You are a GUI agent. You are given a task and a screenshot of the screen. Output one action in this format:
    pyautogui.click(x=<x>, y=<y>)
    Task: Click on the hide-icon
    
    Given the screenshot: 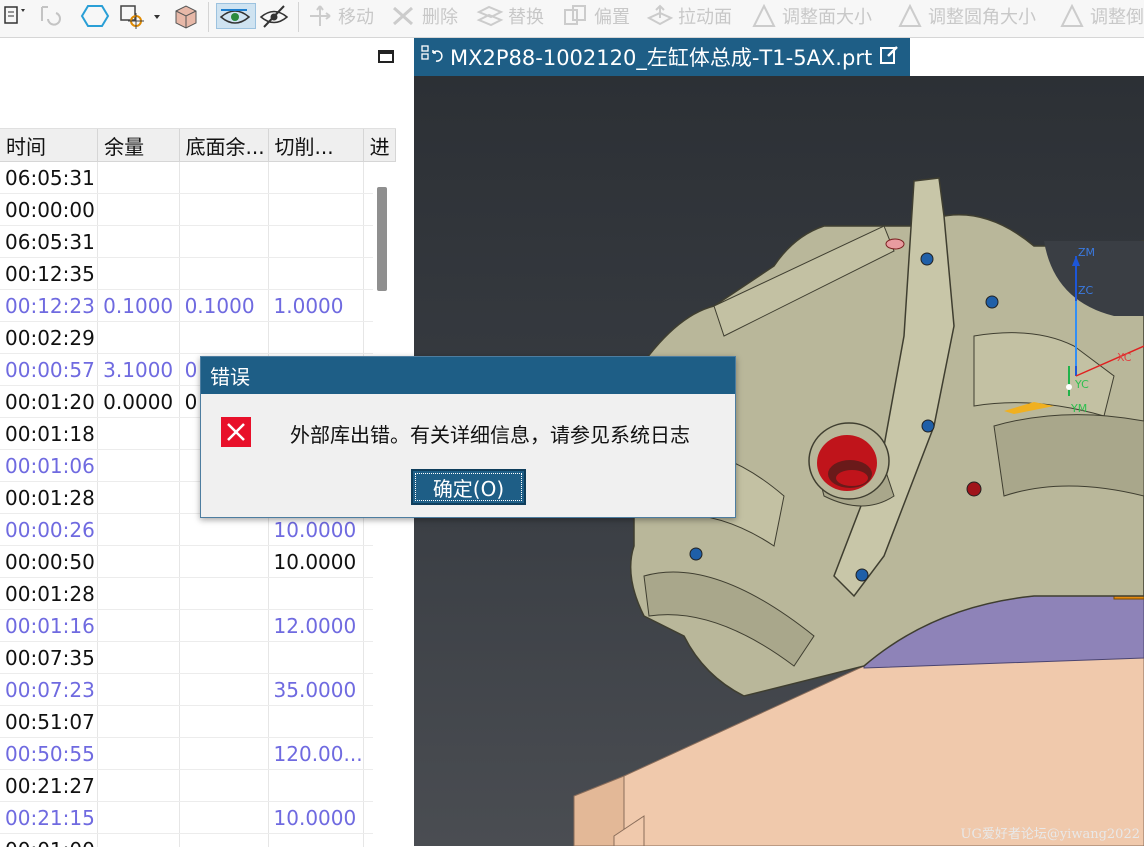 What is the action you would take?
    pyautogui.click(x=274, y=16)
    